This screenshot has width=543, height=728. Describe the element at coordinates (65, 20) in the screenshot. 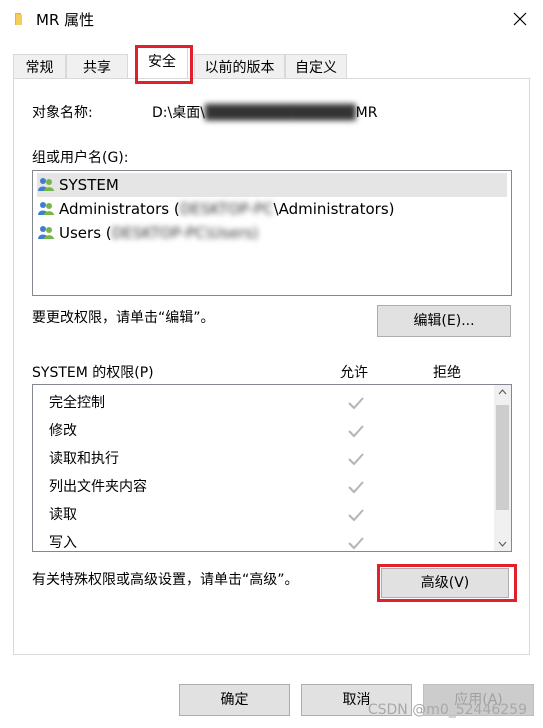

I see `window-title: MR 属性` at that location.